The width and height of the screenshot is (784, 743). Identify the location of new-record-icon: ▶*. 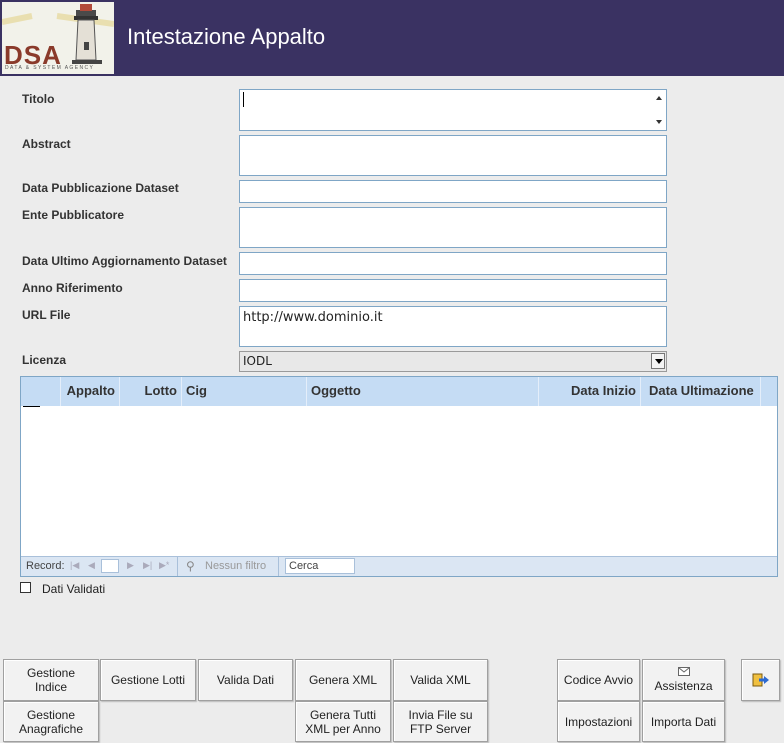
(164, 565).